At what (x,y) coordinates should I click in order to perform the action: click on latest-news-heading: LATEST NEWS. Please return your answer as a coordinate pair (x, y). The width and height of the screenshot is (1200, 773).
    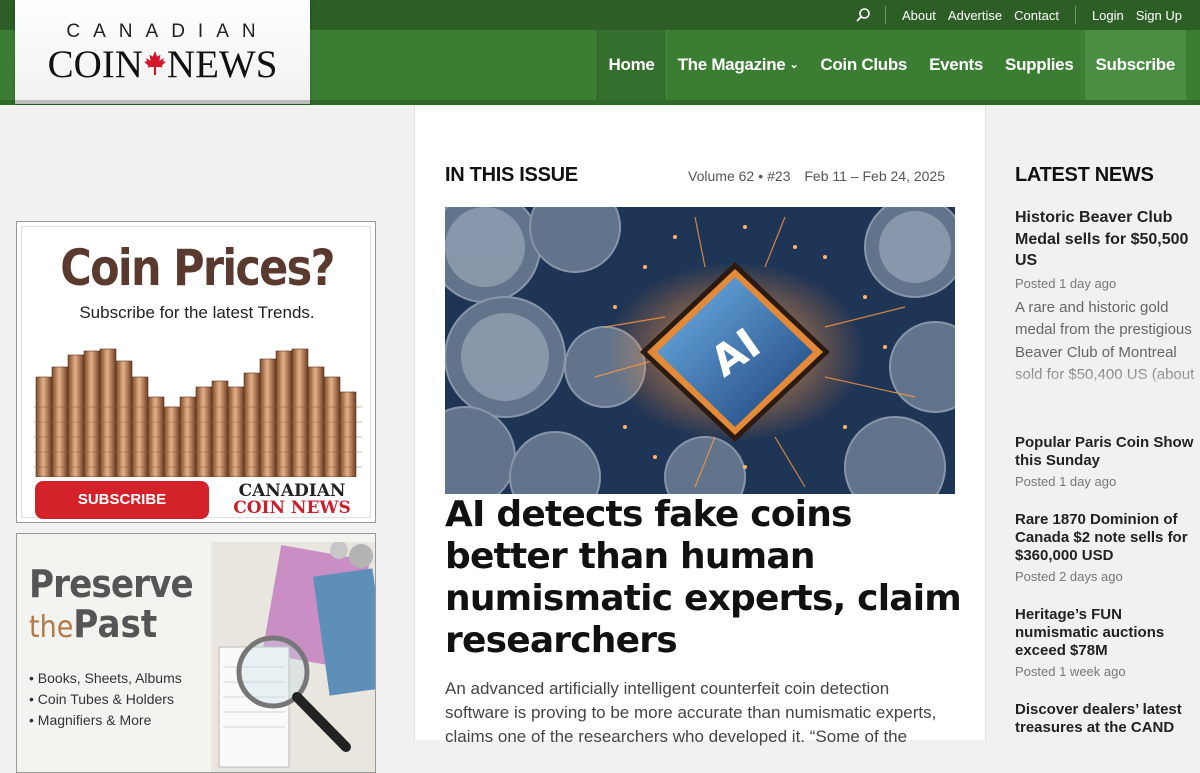
    Looking at the image, I should click on (1084, 175).